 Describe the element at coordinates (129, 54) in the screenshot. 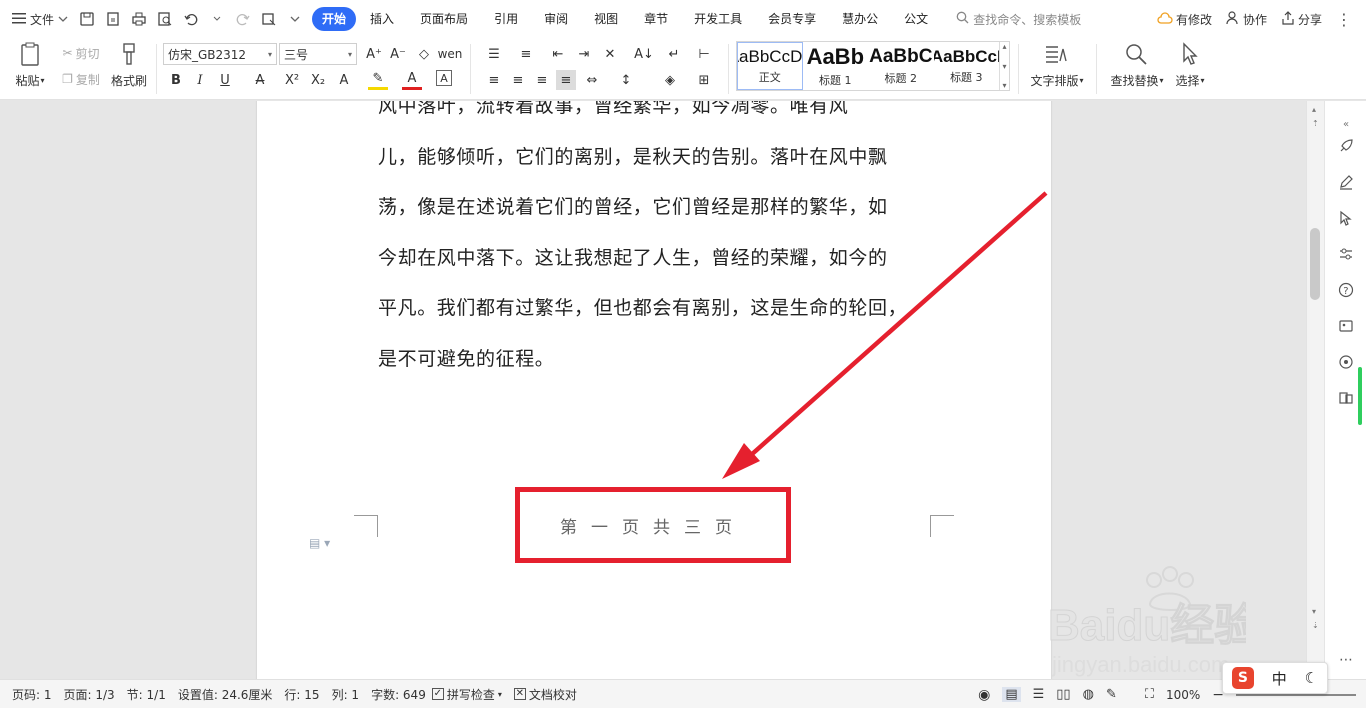

I see `format-painter-icon` at that location.